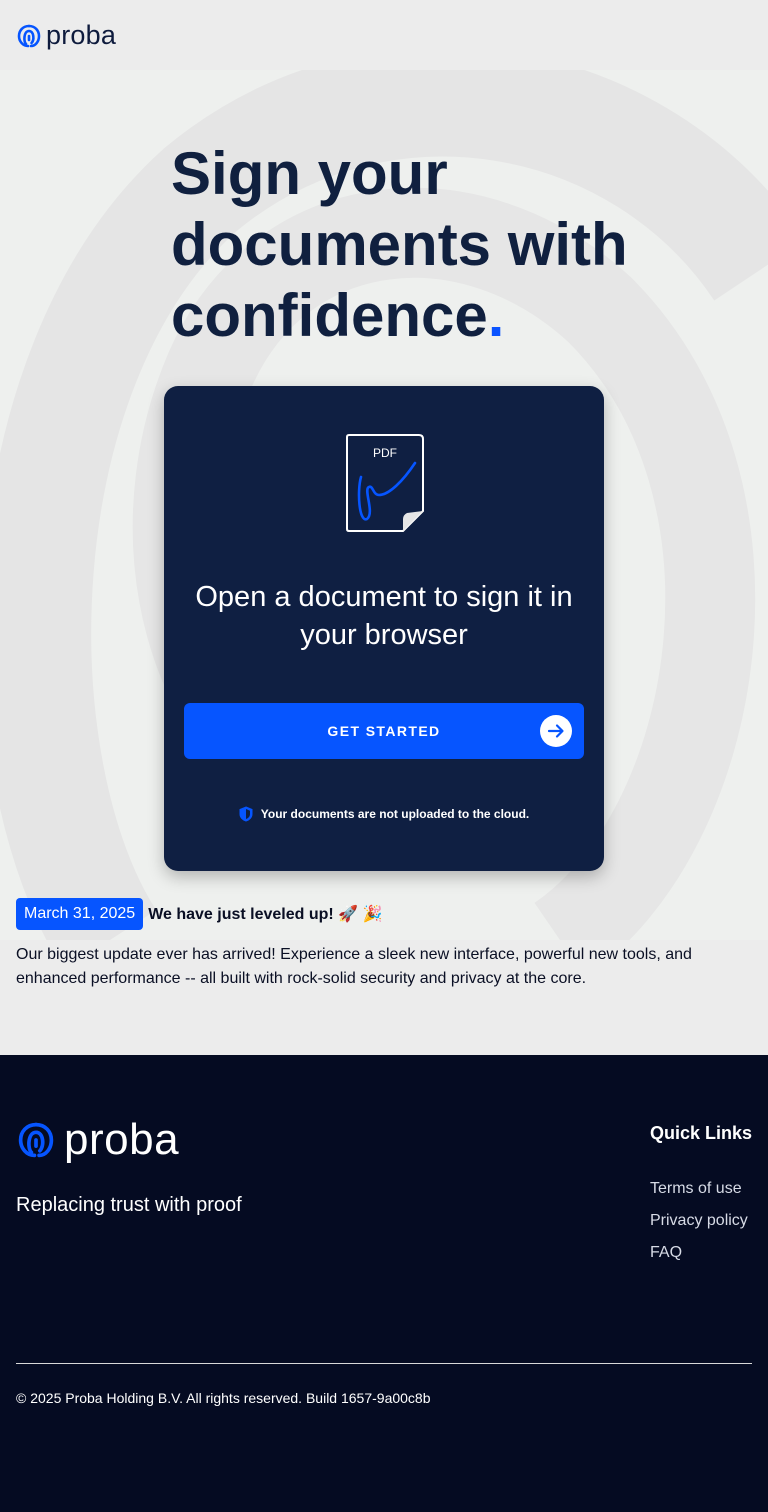 Image resolution: width=768 pixels, height=1512 pixels. What do you see at coordinates (80, 914) in the screenshot?
I see `news-date-badge: March 31, 2025` at bounding box center [80, 914].